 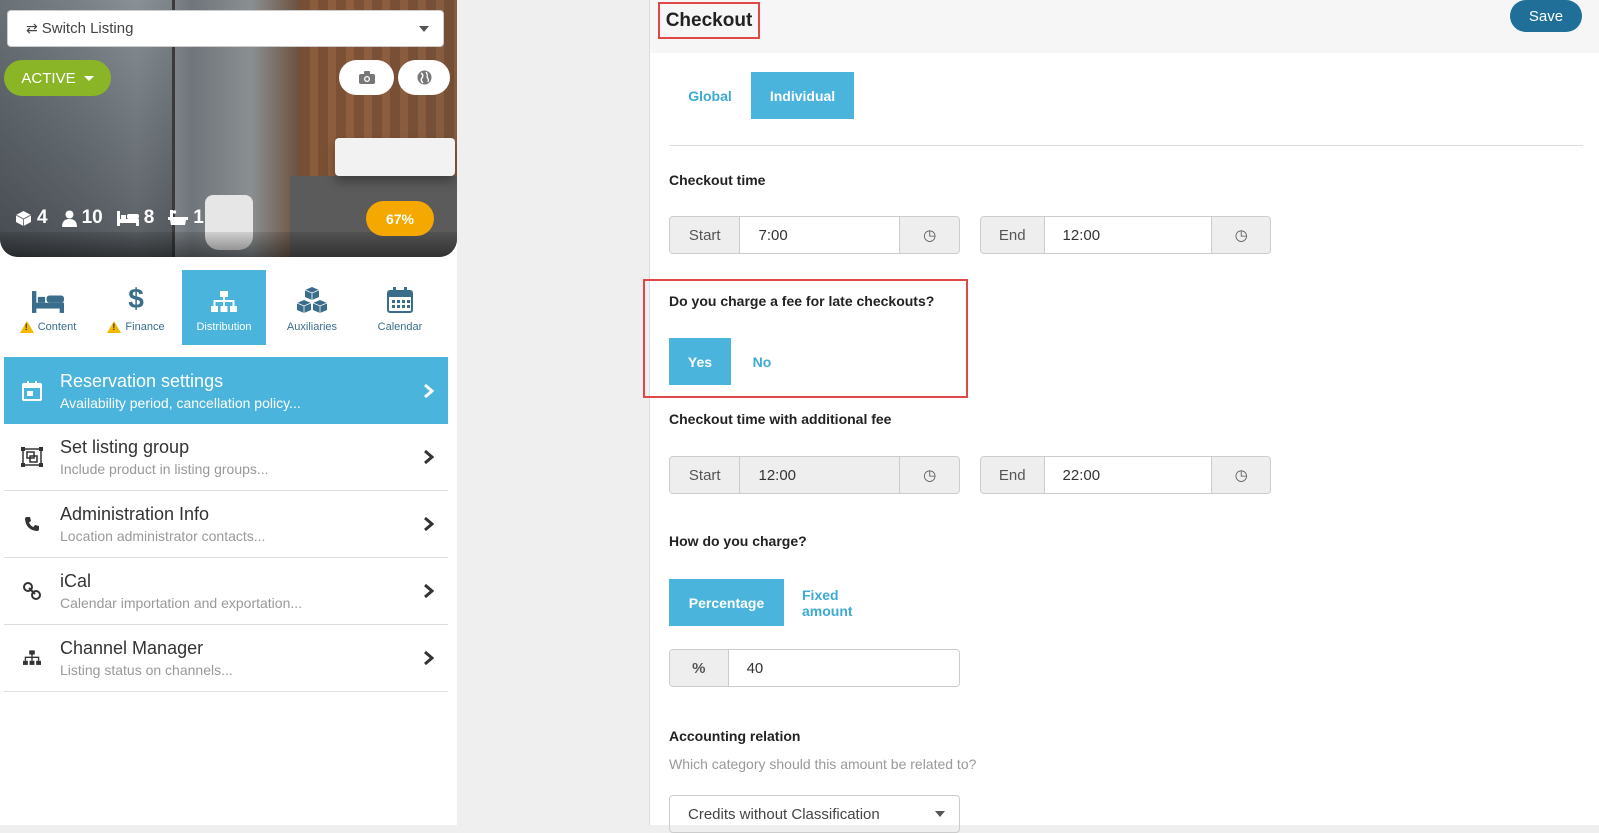 What do you see at coordinates (400, 326) in the screenshot?
I see `tab-calendar-label: Calendar` at bounding box center [400, 326].